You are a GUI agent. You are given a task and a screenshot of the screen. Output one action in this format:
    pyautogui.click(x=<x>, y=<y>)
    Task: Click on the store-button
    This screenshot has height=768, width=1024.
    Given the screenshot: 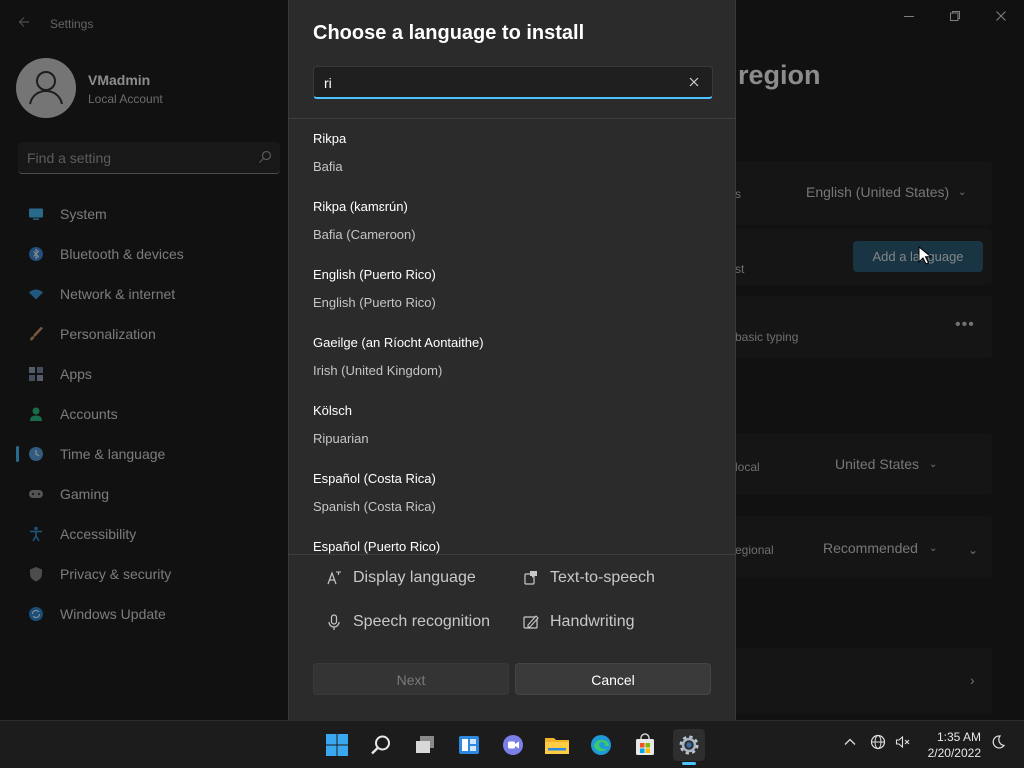 What is the action you would take?
    pyautogui.click(x=645, y=745)
    